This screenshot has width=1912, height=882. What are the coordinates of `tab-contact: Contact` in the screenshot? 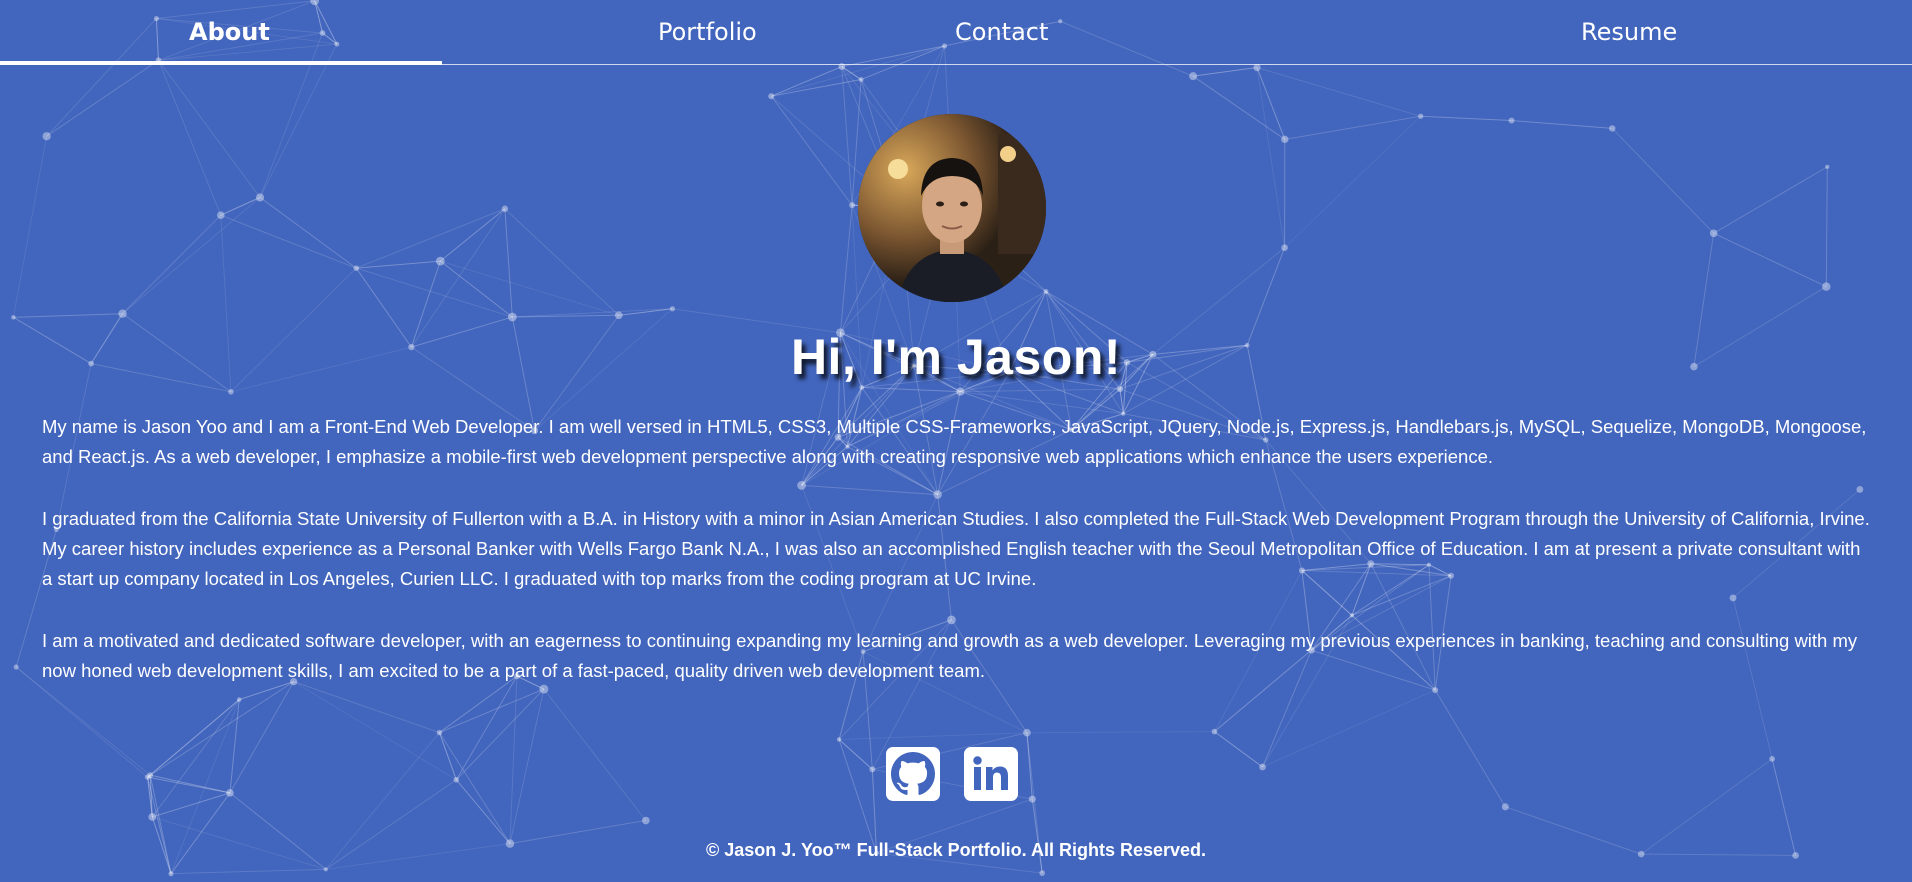 It's located at (1196, 32).